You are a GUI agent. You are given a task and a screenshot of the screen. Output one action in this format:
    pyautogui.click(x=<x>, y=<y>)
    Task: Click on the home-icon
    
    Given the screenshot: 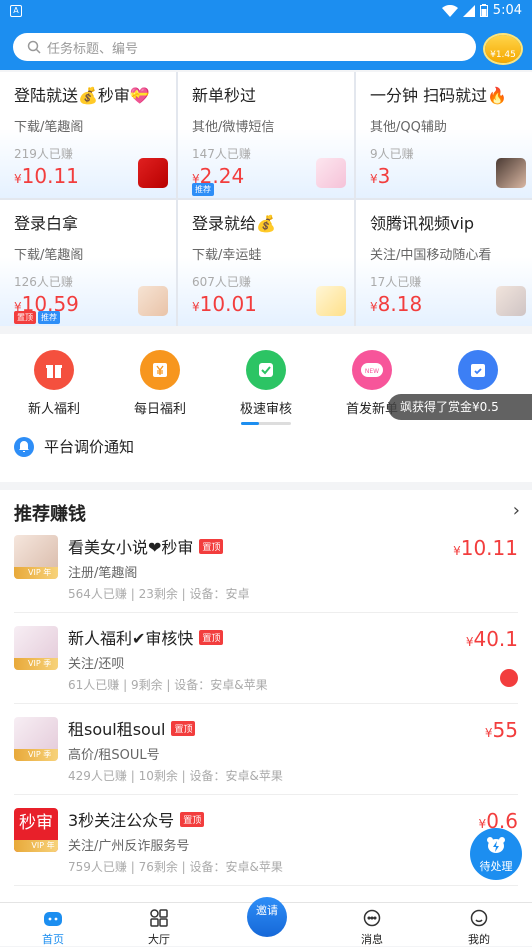 What is the action you would take?
    pyautogui.click(x=53, y=919)
    